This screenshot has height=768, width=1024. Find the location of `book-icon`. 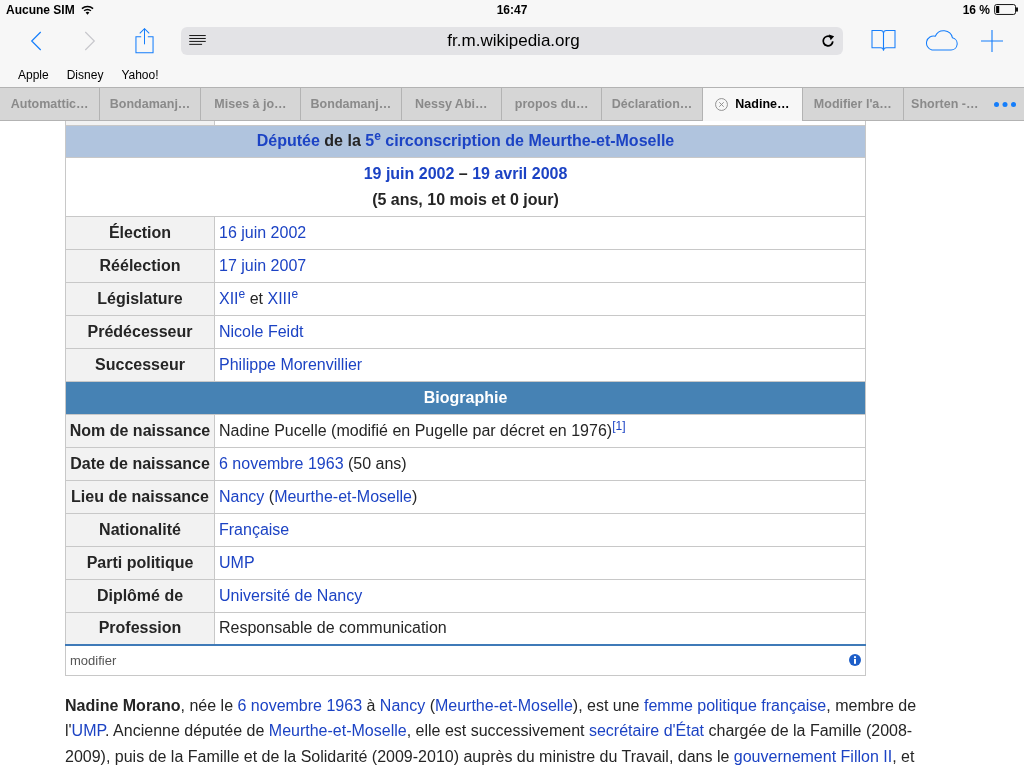

book-icon is located at coordinates (883, 40).